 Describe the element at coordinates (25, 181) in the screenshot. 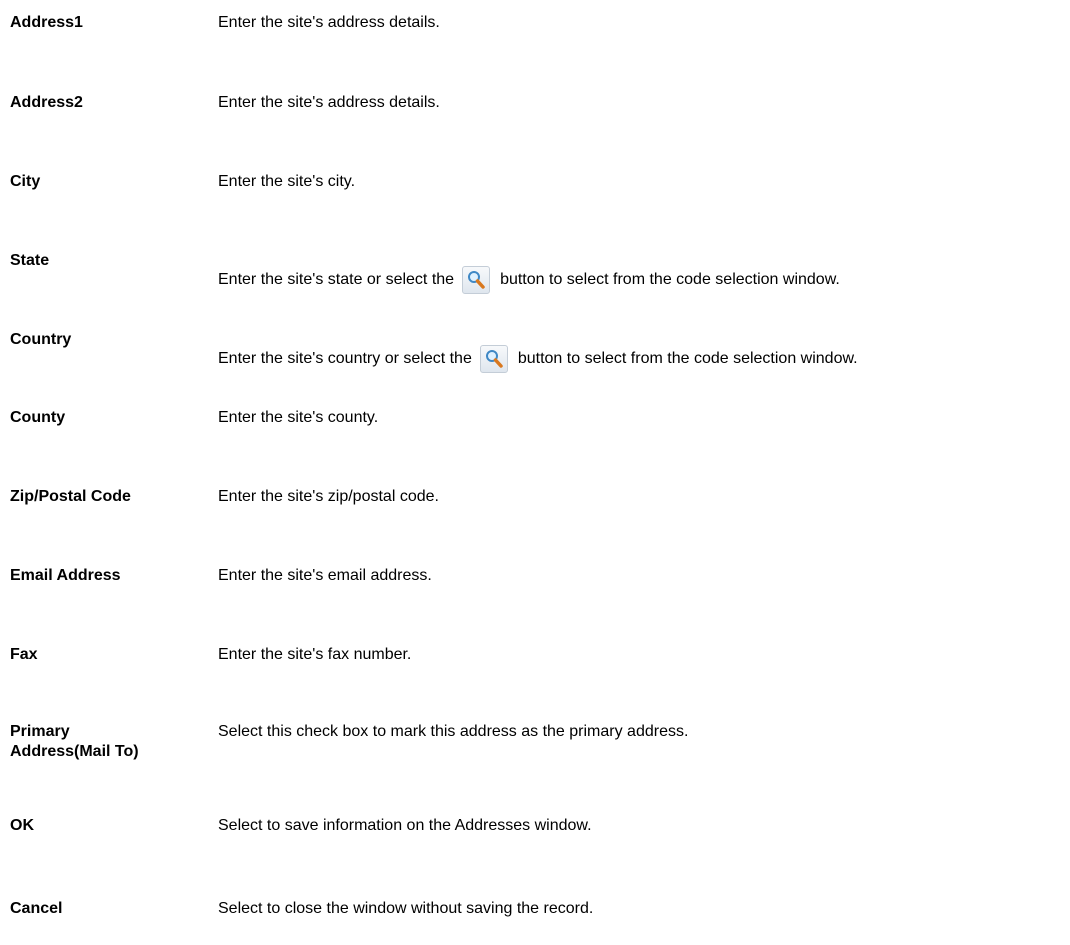

I see `field-term-city: City` at that location.